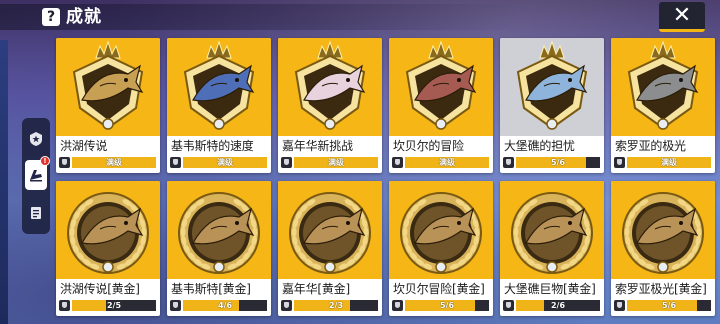 The width and height of the screenshot is (720, 324). I want to click on progress-bar: 4/6, so click(225, 305).